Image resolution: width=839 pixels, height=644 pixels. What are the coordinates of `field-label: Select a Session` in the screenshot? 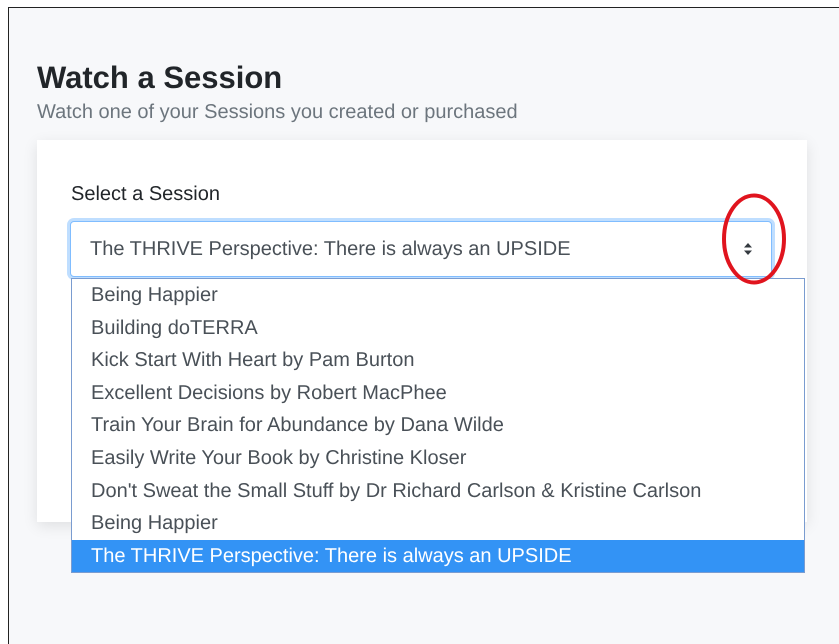 It's located at (145, 194).